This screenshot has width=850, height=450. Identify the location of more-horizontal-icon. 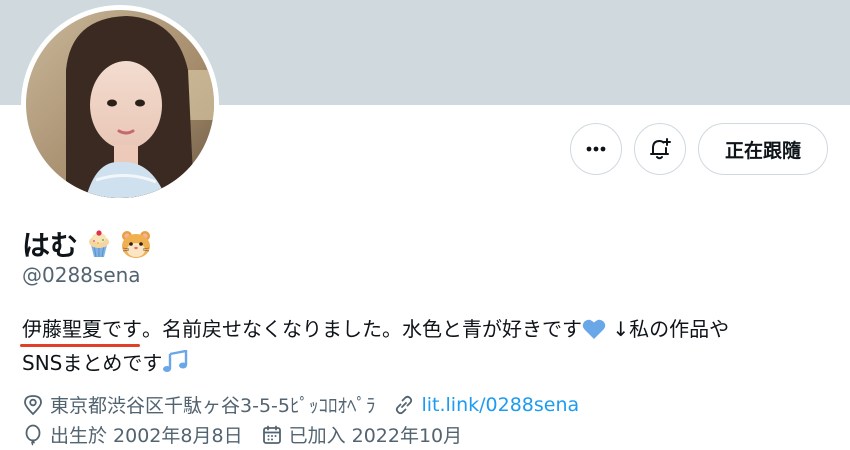
(596, 149).